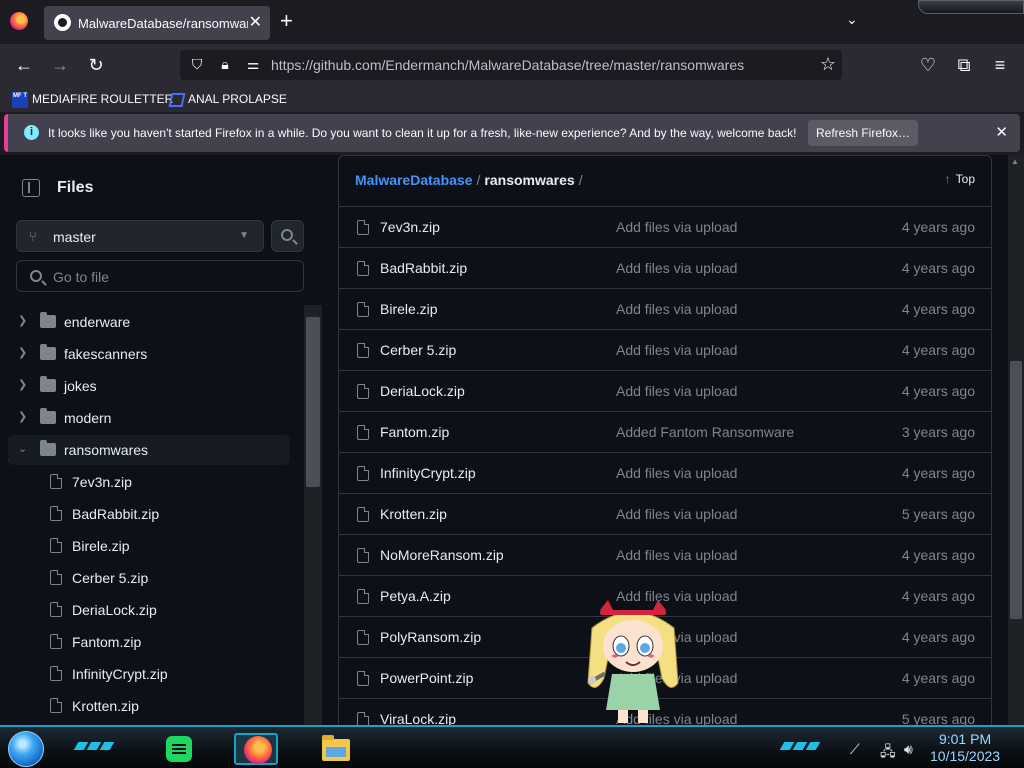 The width and height of the screenshot is (1024, 768). I want to click on clock-date: 10/15/2023, so click(965, 756).